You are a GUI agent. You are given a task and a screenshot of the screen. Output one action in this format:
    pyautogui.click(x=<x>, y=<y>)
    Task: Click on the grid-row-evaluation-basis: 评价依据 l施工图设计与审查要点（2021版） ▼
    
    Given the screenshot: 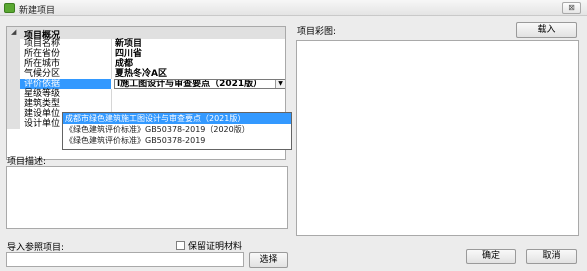 What is the action you would take?
    pyautogui.click(x=146, y=84)
    